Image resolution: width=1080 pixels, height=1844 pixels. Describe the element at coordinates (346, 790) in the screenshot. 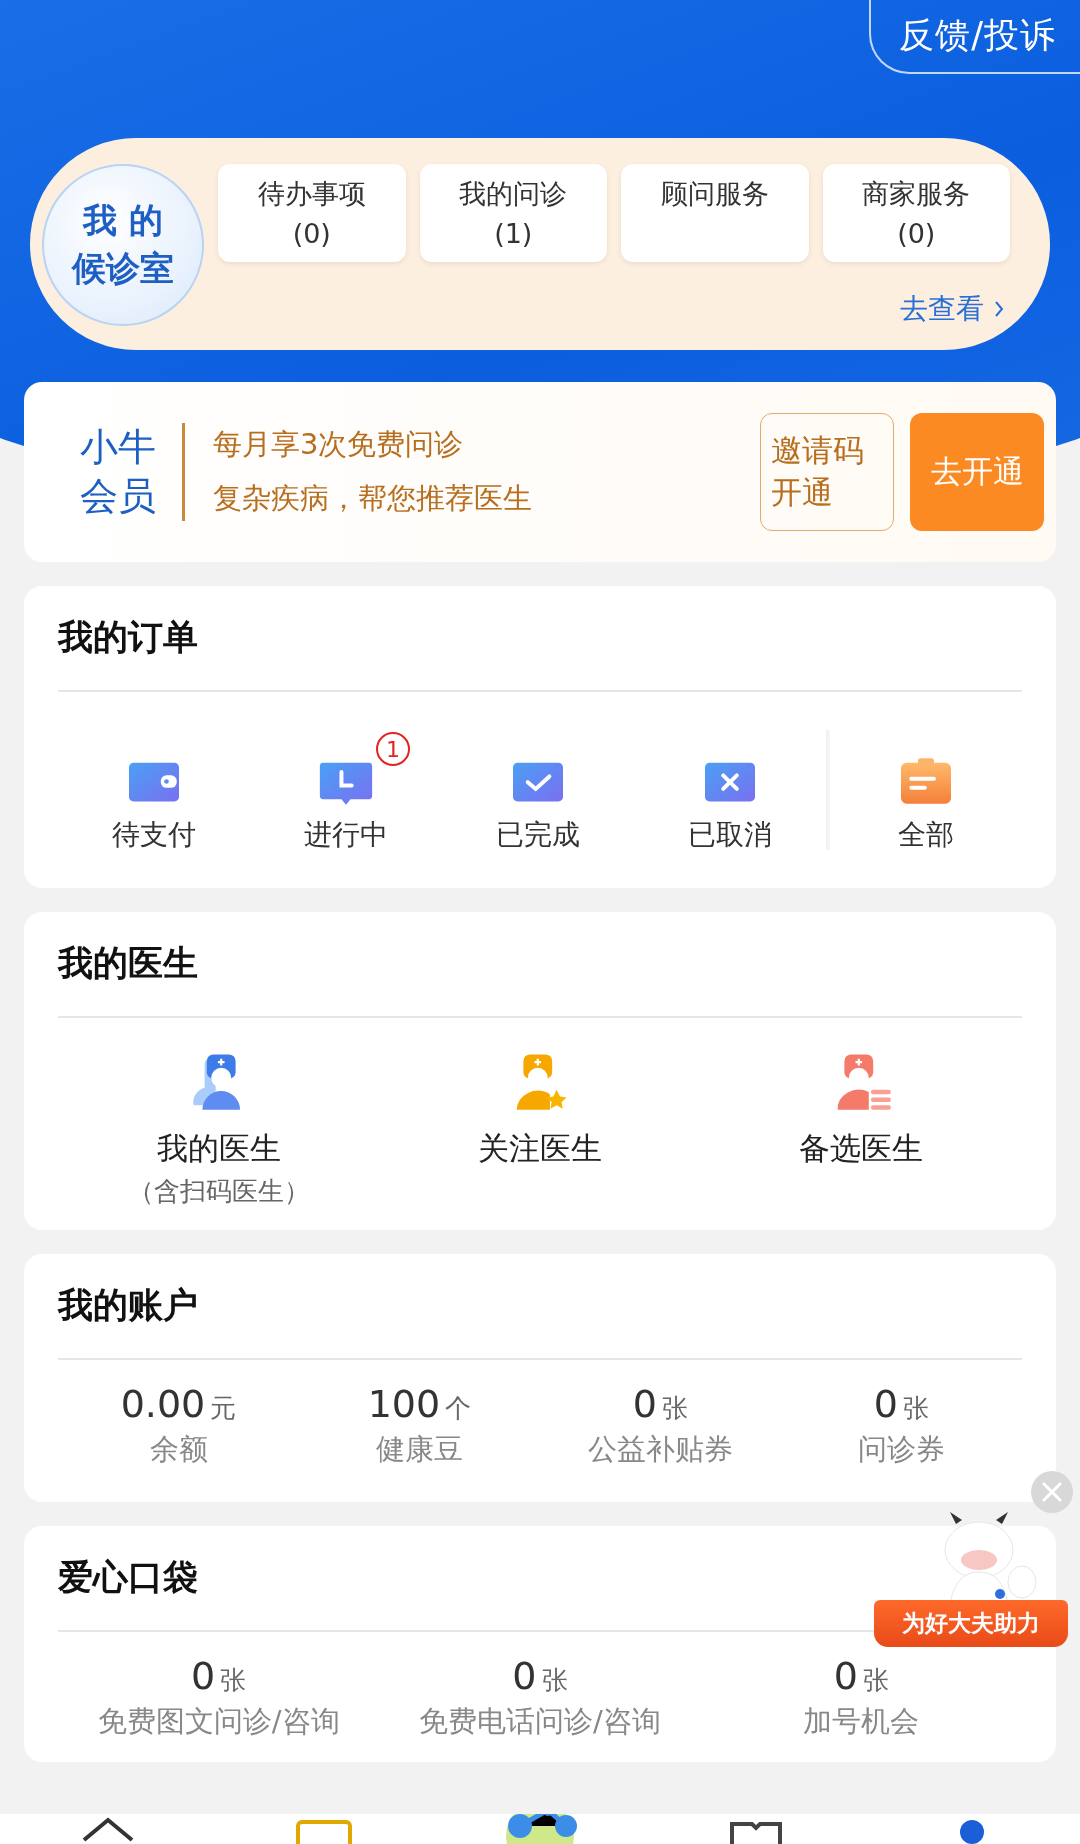

I see `order-status-button: 1 进行中` at that location.